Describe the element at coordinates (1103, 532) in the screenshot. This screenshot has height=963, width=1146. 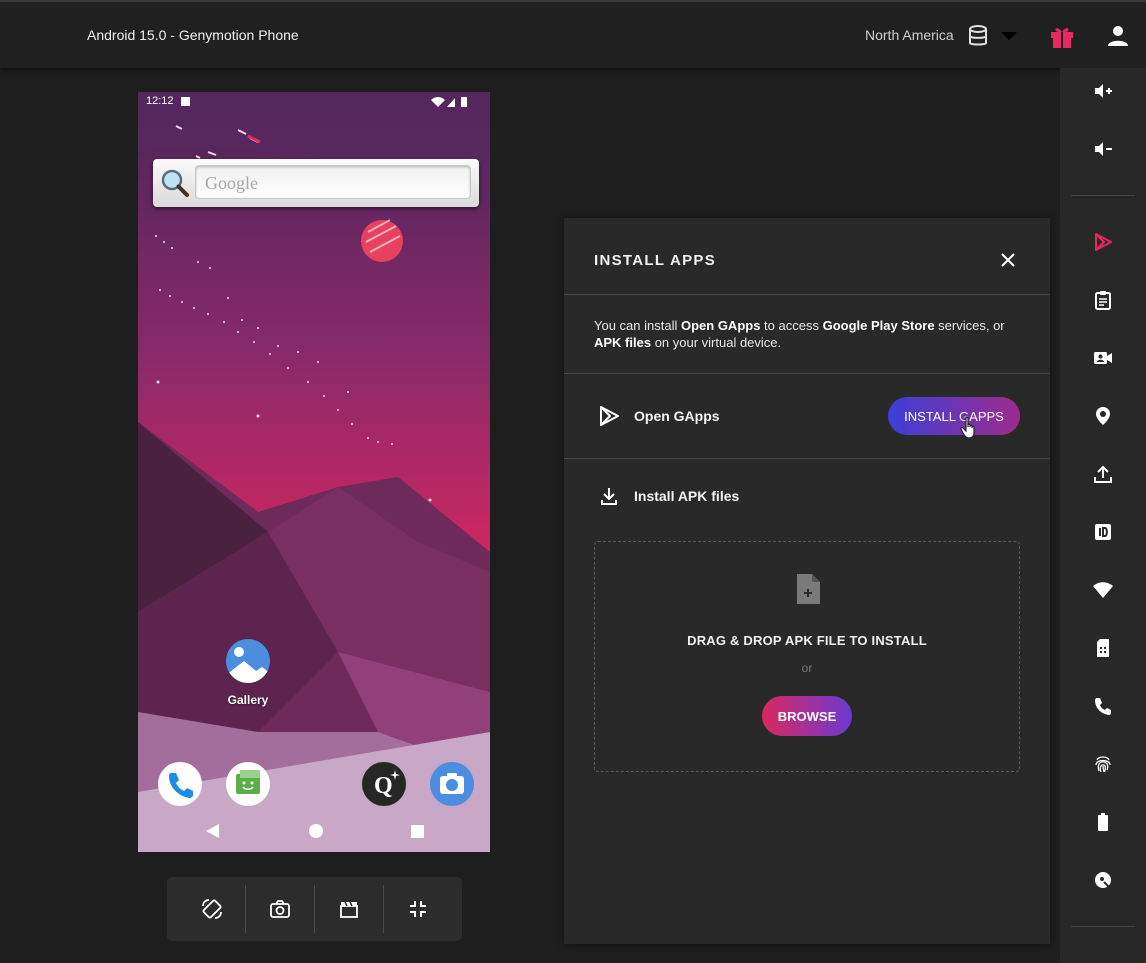
I see `device-id-icon` at that location.